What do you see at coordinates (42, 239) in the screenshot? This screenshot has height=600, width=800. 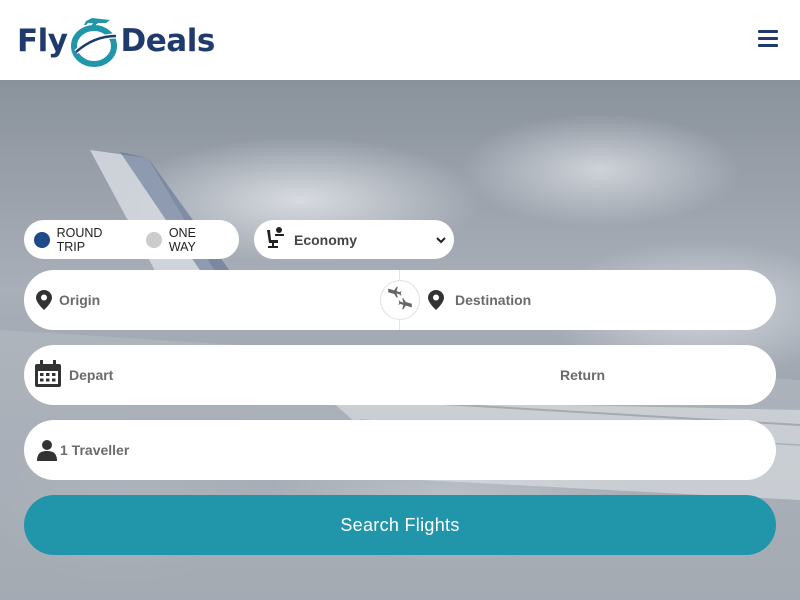 I see `radio-selected-dot` at bounding box center [42, 239].